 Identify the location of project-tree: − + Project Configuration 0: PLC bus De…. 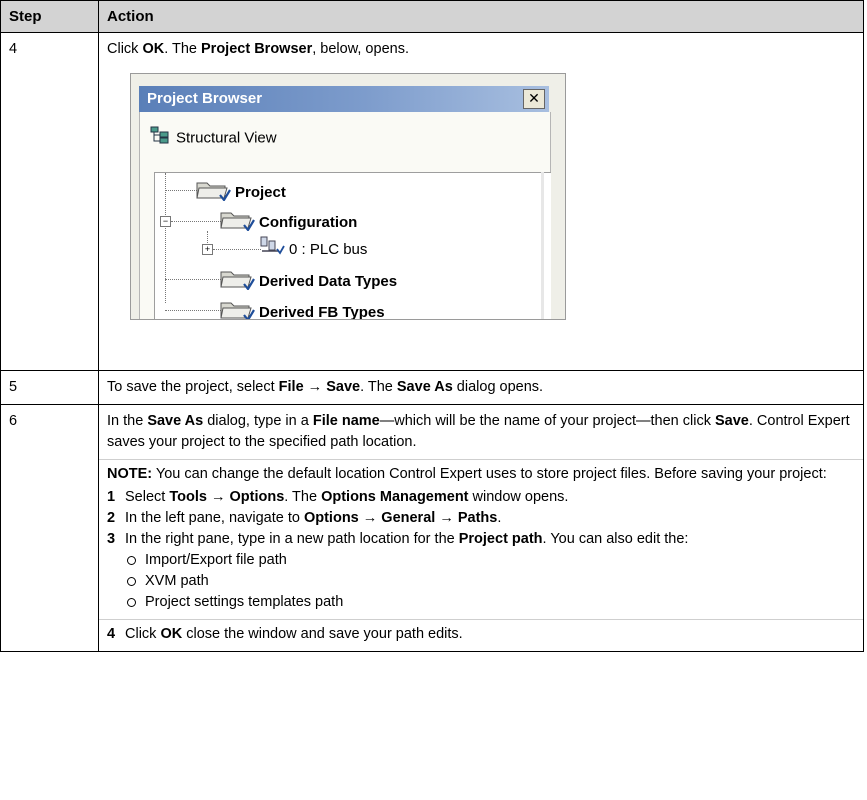
(352, 245).